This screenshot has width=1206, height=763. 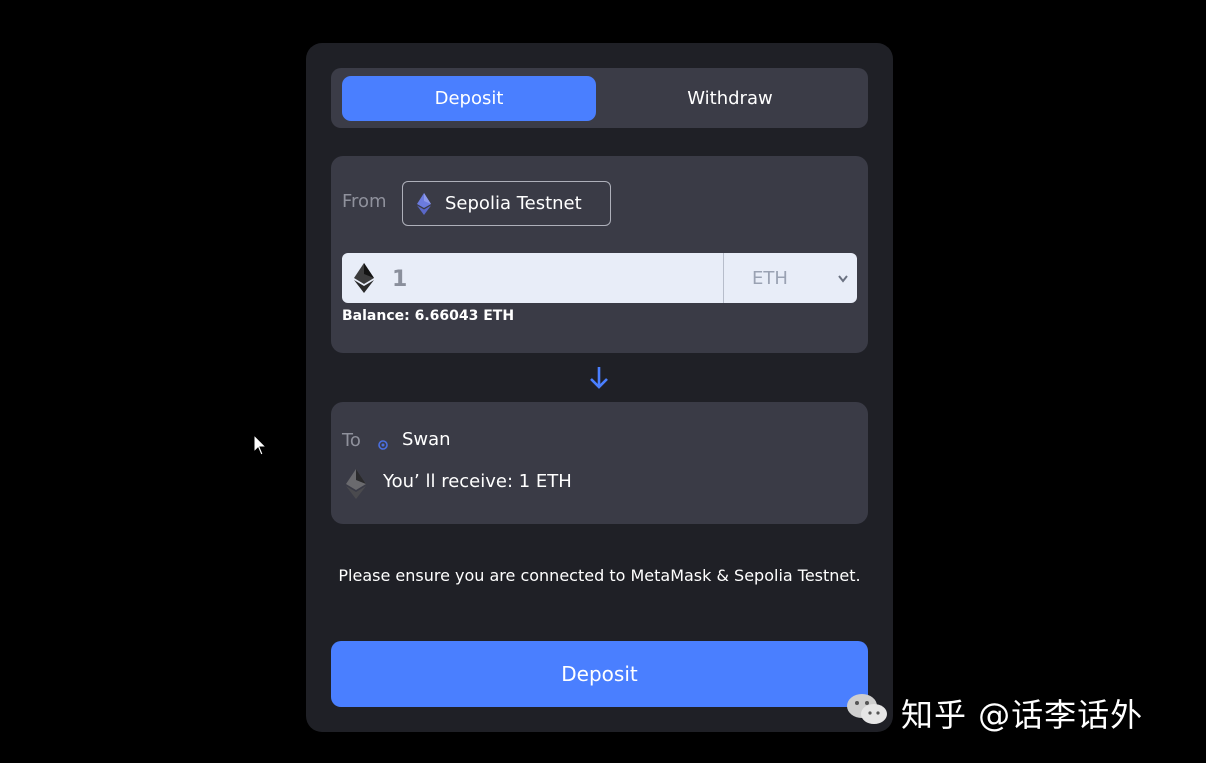 What do you see at coordinates (428, 316) in the screenshot?
I see `balance-text: Balance: 6.66043 ETH` at bounding box center [428, 316].